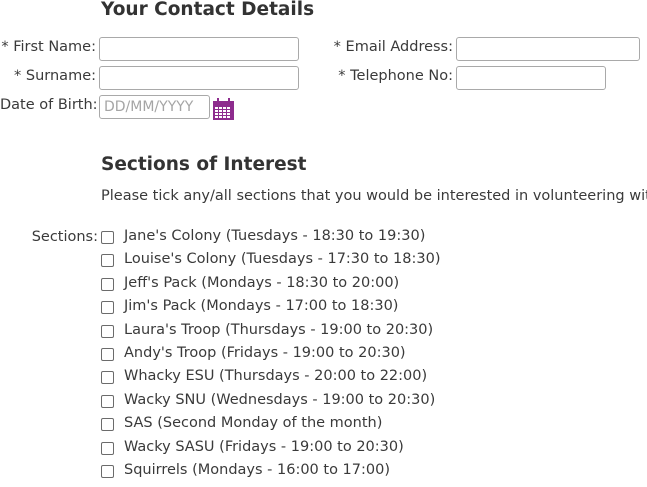 This screenshot has height=487, width=647. What do you see at coordinates (223, 109) in the screenshot?
I see `calendar-icon` at bounding box center [223, 109].